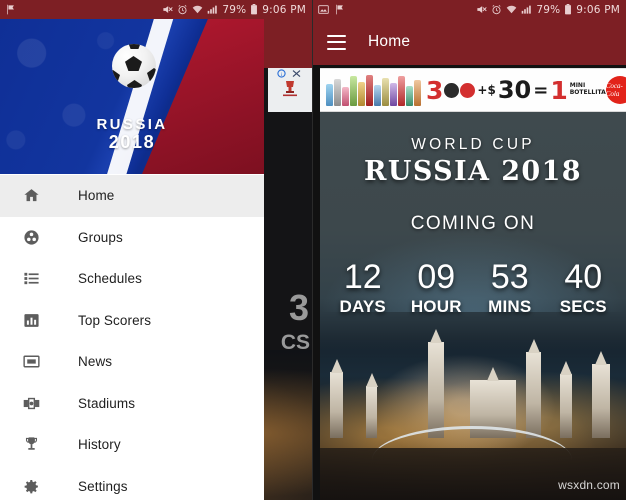 The width and height of the screenshot is (626, 500). Describe the element at coordinates (473, 171) in the screenshot. I see `hero-russia-2018-label: RUSSIA 2018` at that location.